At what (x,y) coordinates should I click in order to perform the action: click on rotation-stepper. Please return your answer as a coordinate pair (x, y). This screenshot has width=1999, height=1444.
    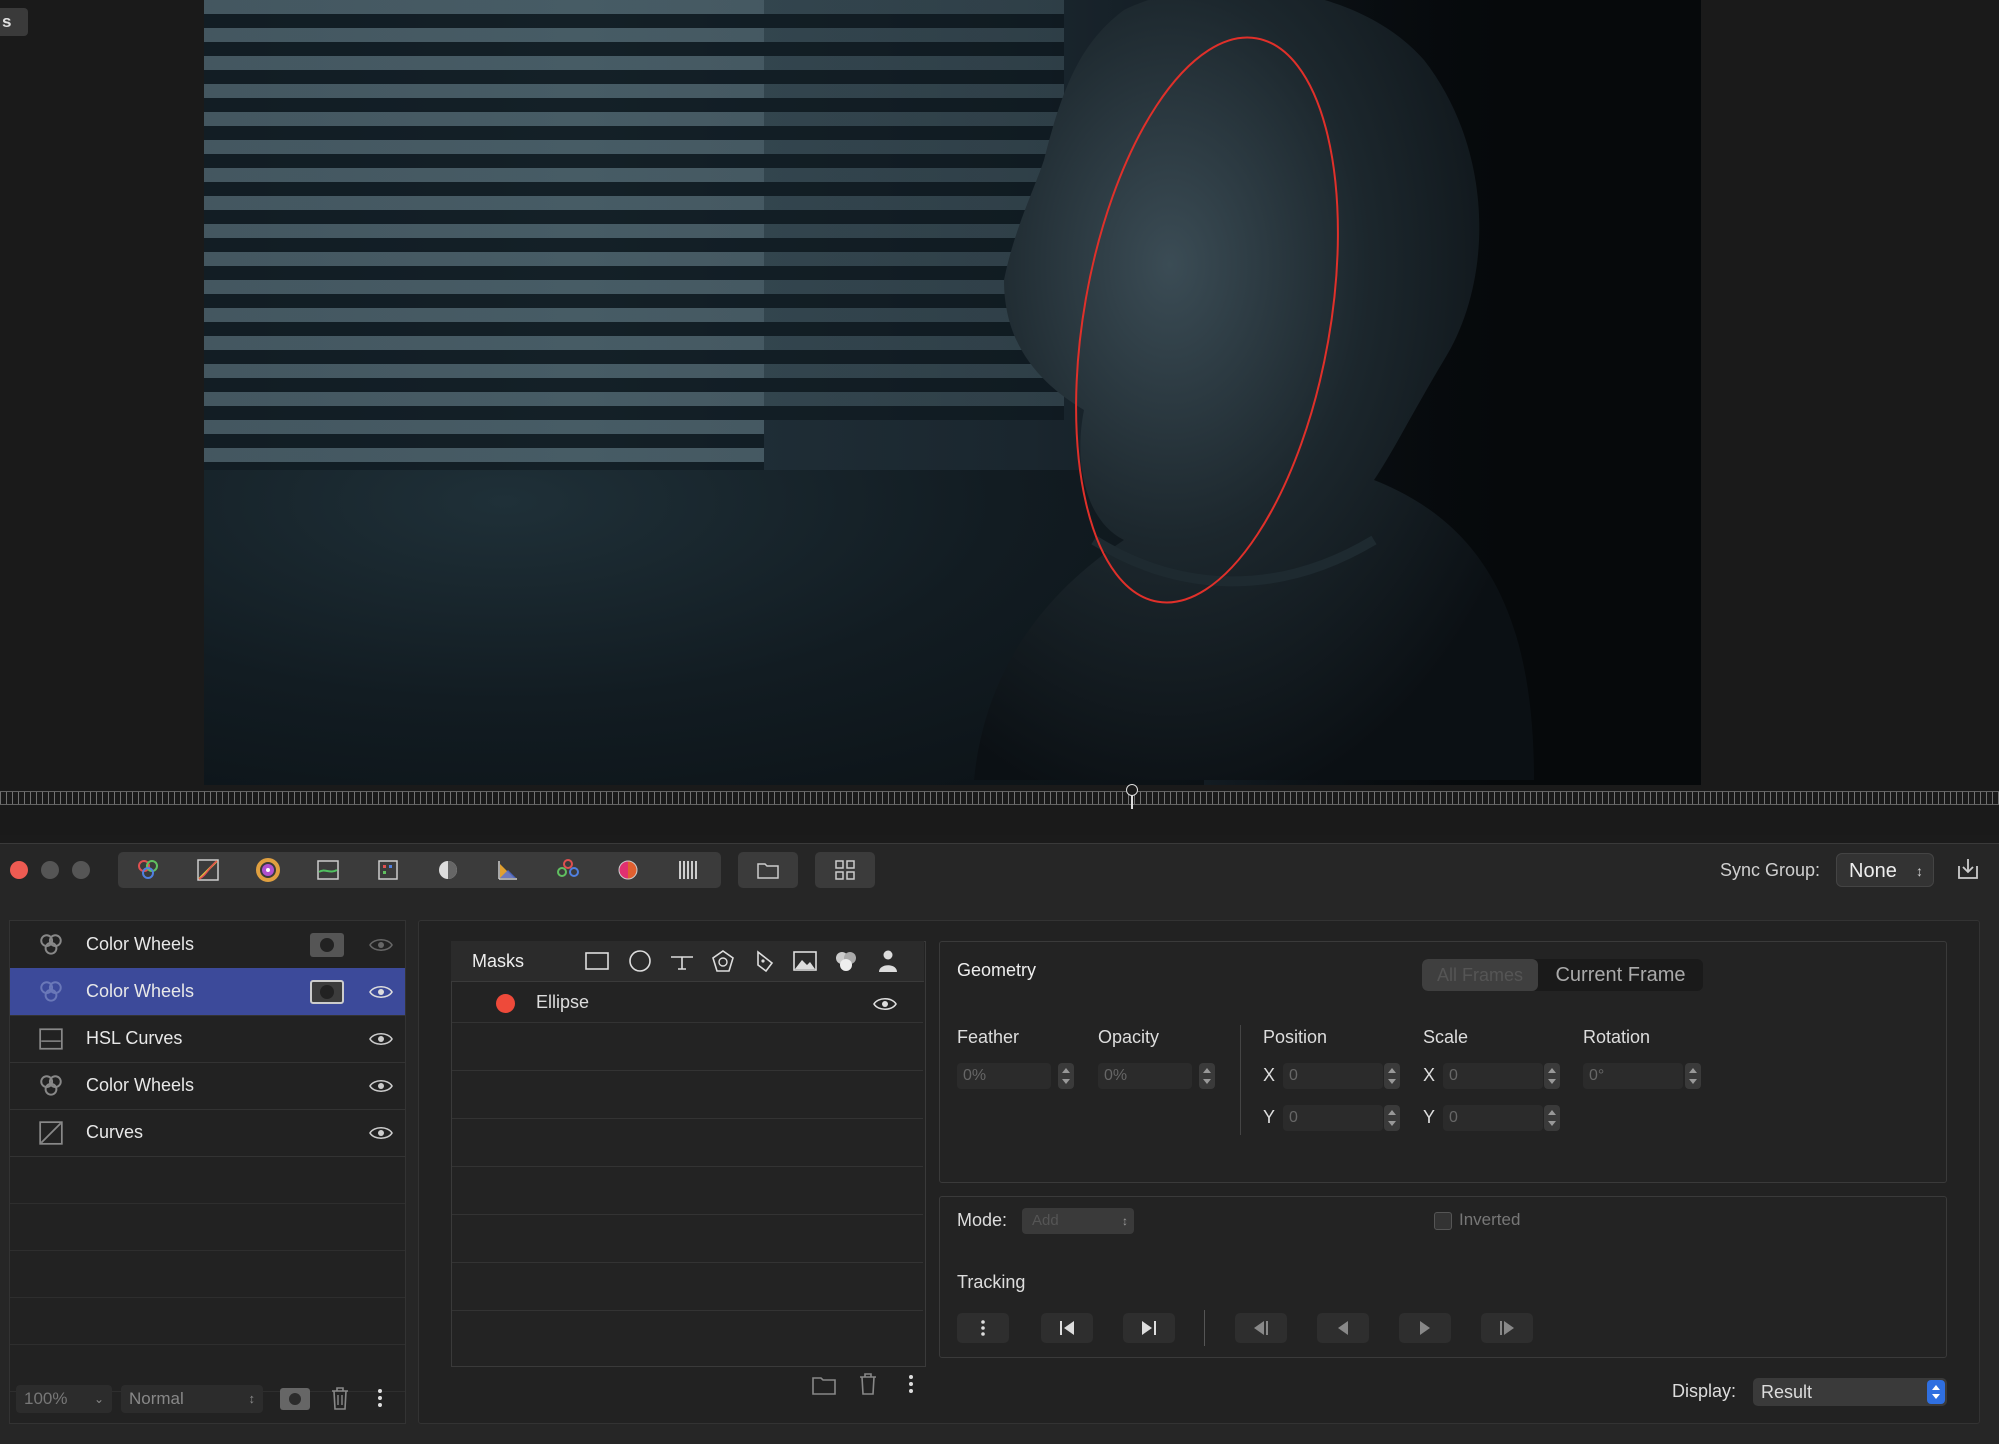
    Looking at the image, I should click on (1693, 1076).